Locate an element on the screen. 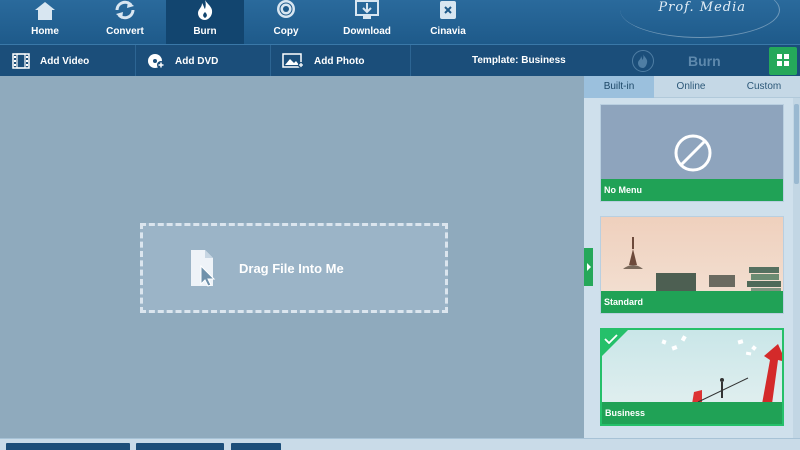  add-dvd-label: Add DVD is located at coordinates (197, 61).